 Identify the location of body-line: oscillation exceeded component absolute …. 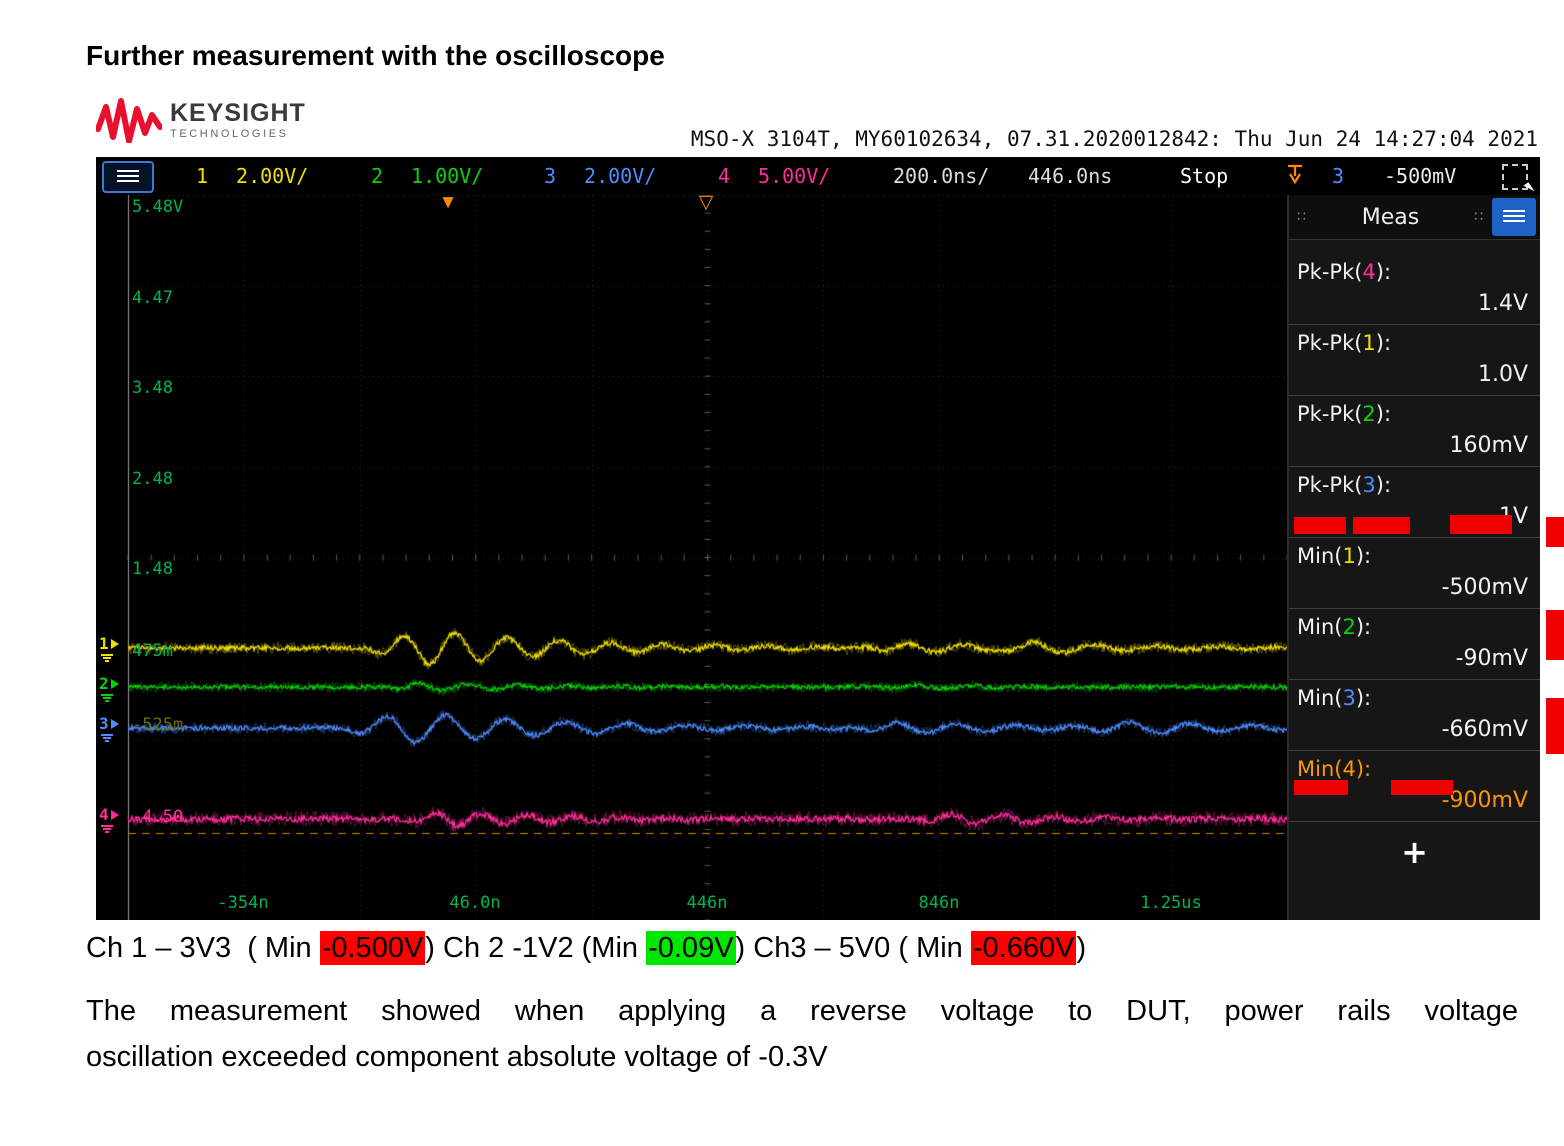
(457, 1057).